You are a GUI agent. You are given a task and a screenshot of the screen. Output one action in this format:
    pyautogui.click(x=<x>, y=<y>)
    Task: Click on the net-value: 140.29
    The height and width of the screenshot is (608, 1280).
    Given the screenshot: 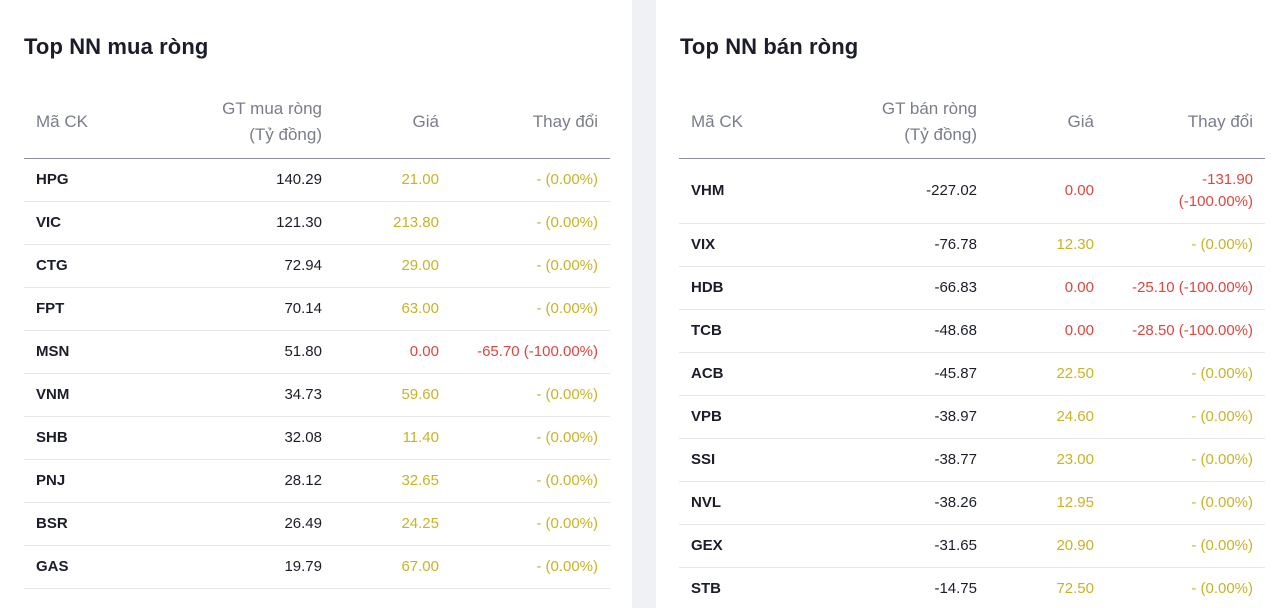 What is the action you would take?
    pyautogui.click(x=254, y=180)
    